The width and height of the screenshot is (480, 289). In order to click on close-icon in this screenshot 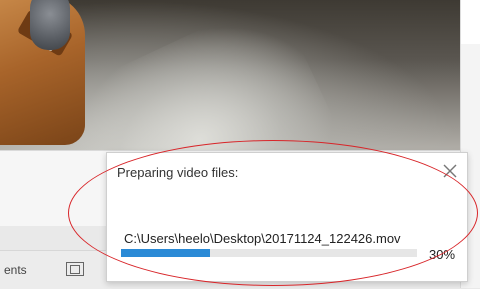, I will do `click(450, 171)`.